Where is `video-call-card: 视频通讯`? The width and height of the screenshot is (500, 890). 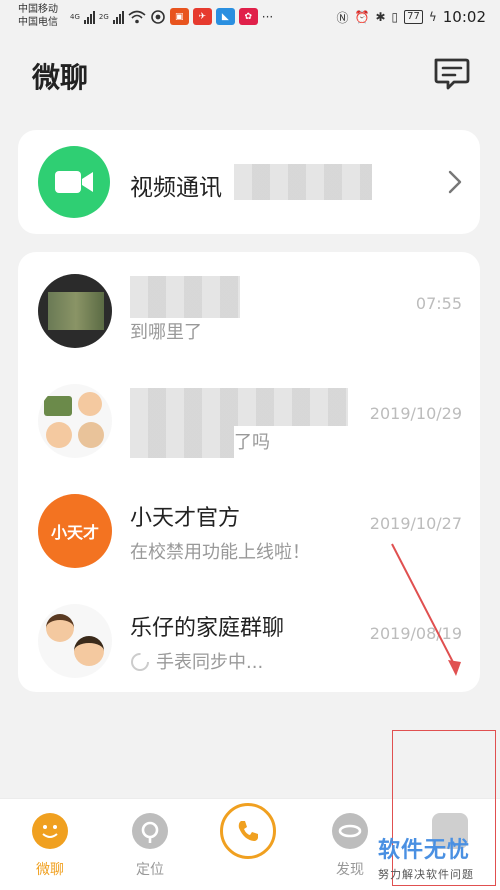
video-call-card: 视频通讯 is located at coordinates (249, 182).